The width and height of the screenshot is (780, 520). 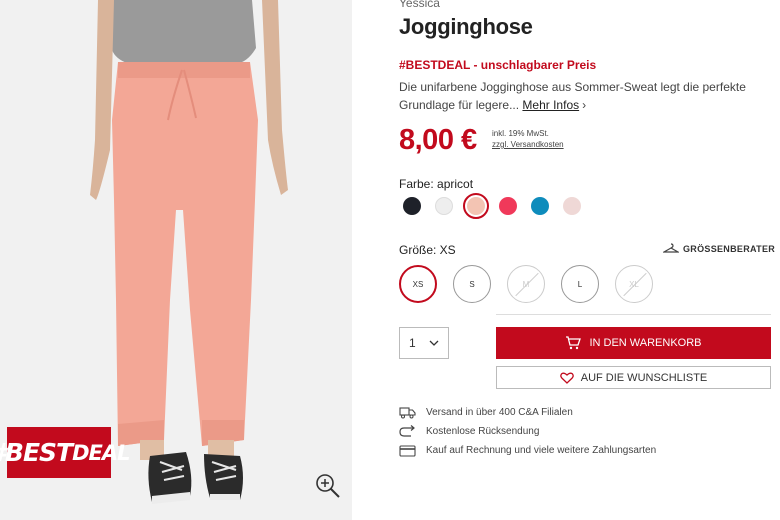 I want to click on zoom-icon, so click(x=328, y=486).